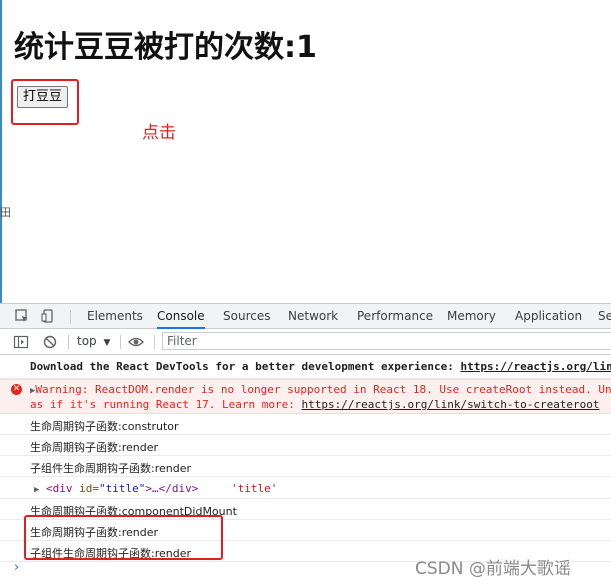  I want to click on tab-memory: Memory, so click(471, 316).